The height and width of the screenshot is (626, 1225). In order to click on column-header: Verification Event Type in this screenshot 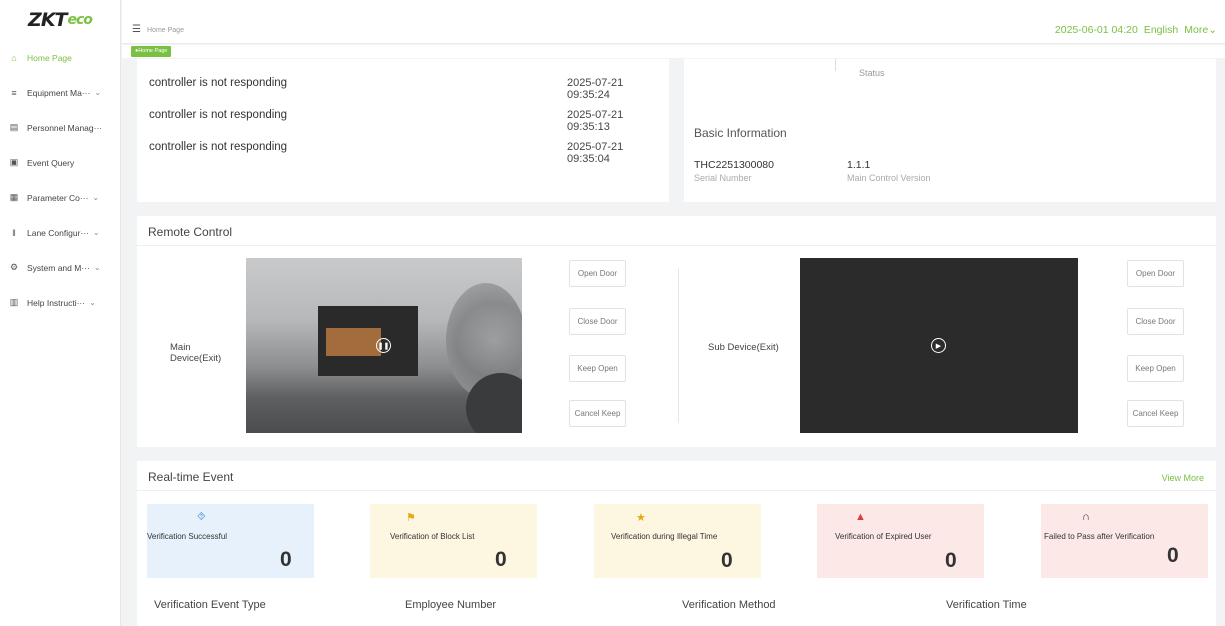, I will do `click(210, 605)`.